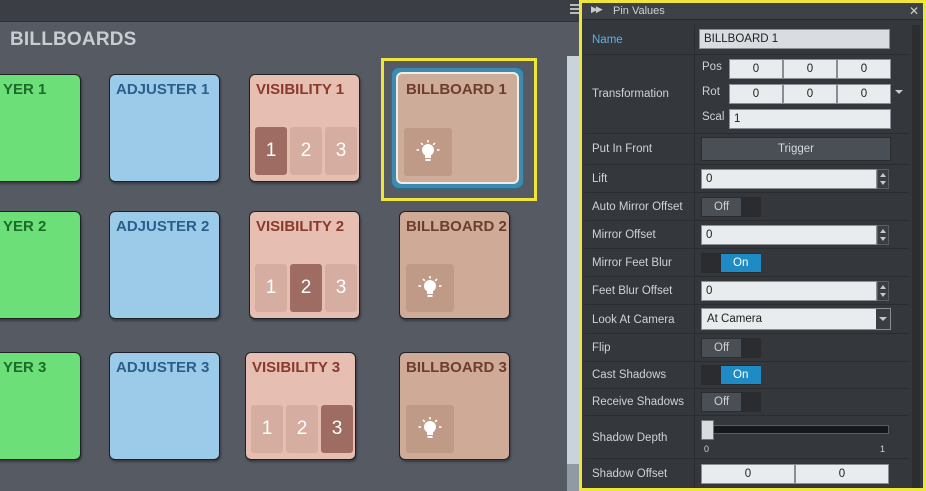 This screenshot has width=926, height=491. I want to click on node-title: ADJUSTER 2, so click(163, 226).